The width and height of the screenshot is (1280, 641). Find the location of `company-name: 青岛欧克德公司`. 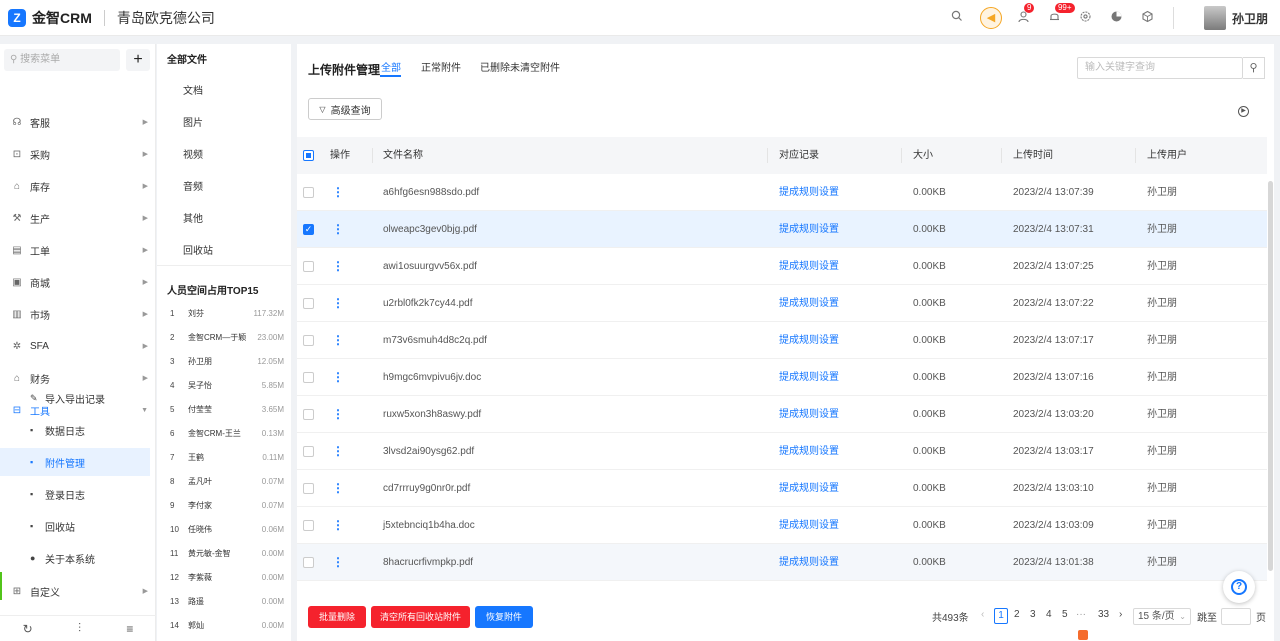

company-name: 青岛欧克德公司 is located at coordinates (166, 18).